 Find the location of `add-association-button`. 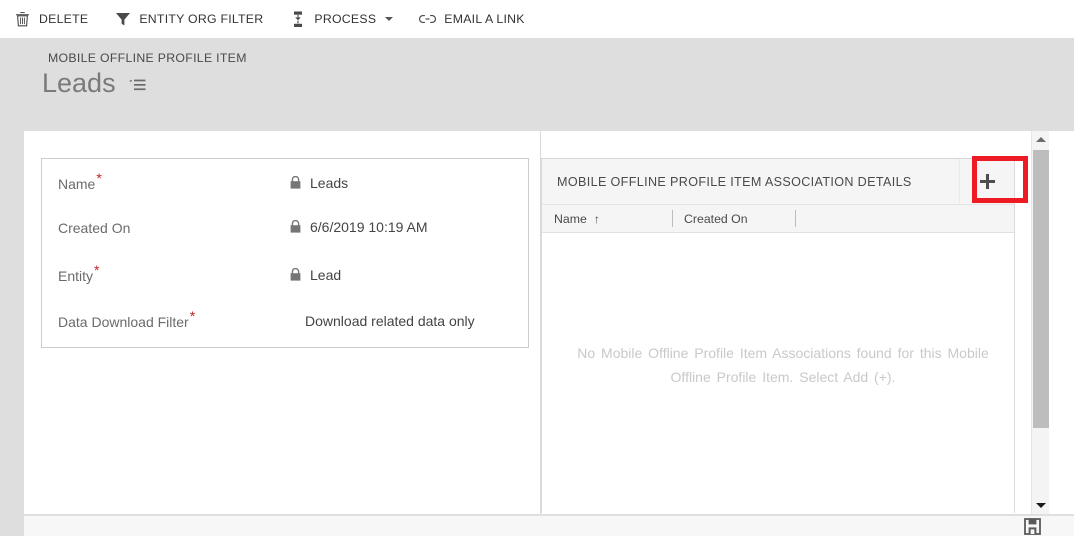

add-association-button is located at coordinates (986, 181).